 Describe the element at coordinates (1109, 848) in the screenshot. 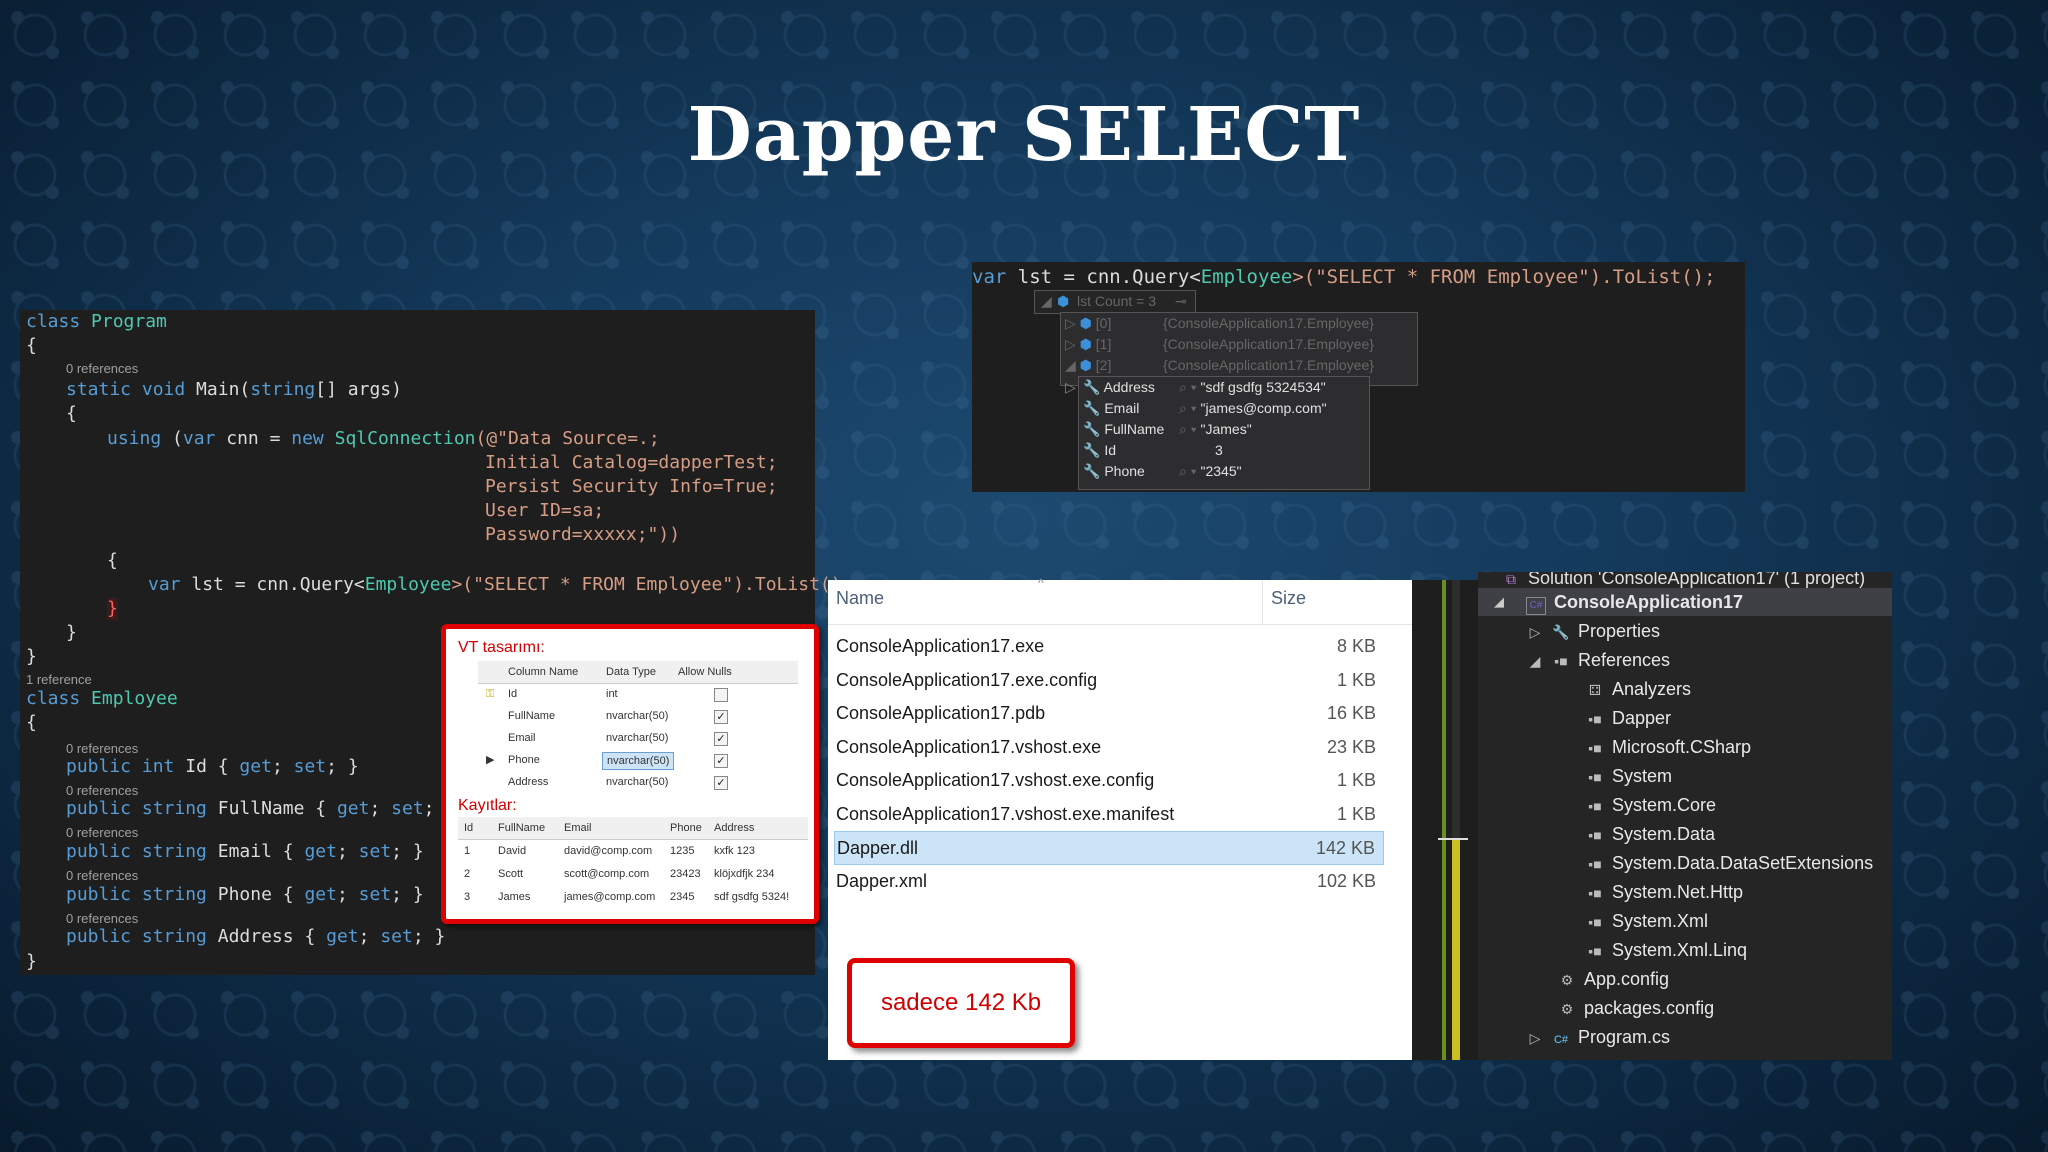

I see `file-row-selected: Dapper.dll 142 KB` at that location.